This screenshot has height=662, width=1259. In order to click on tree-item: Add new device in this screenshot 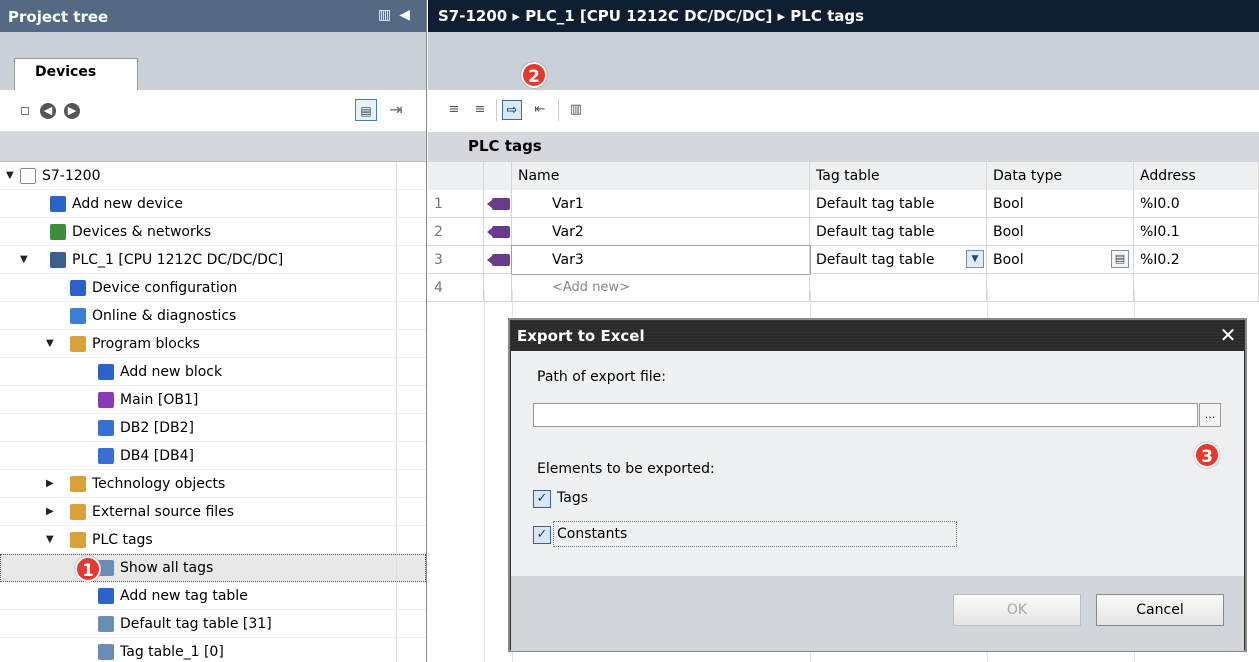, I will do `click(213, 204)`.